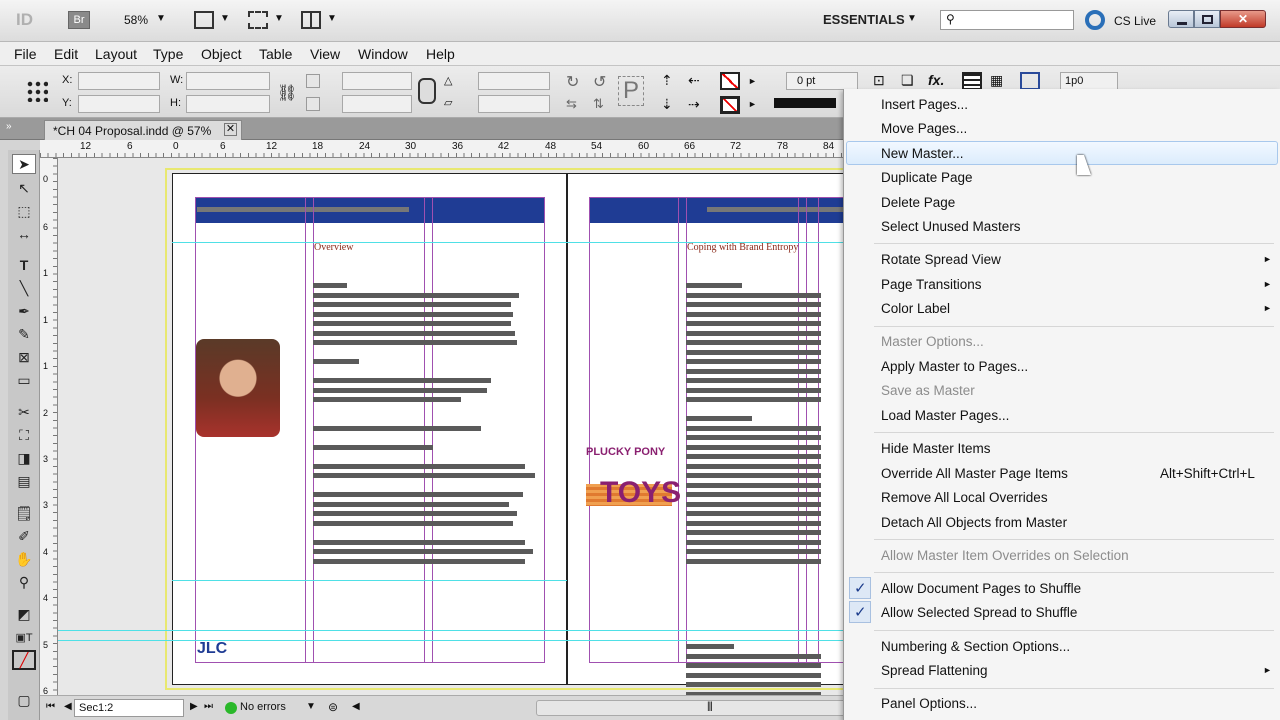  Describe the element at coordinates (221, 54) in the screenshot. I see `menu-object: Object` at that location.